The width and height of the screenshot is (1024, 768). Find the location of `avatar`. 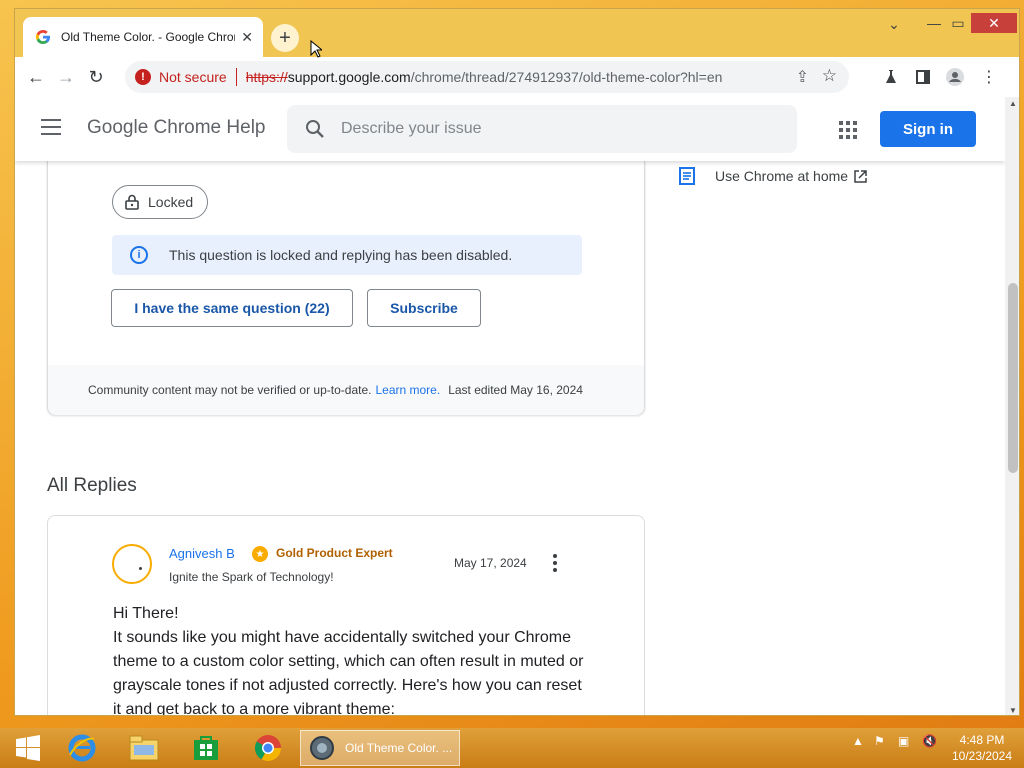

avatar is located at coordinates (132, 564).